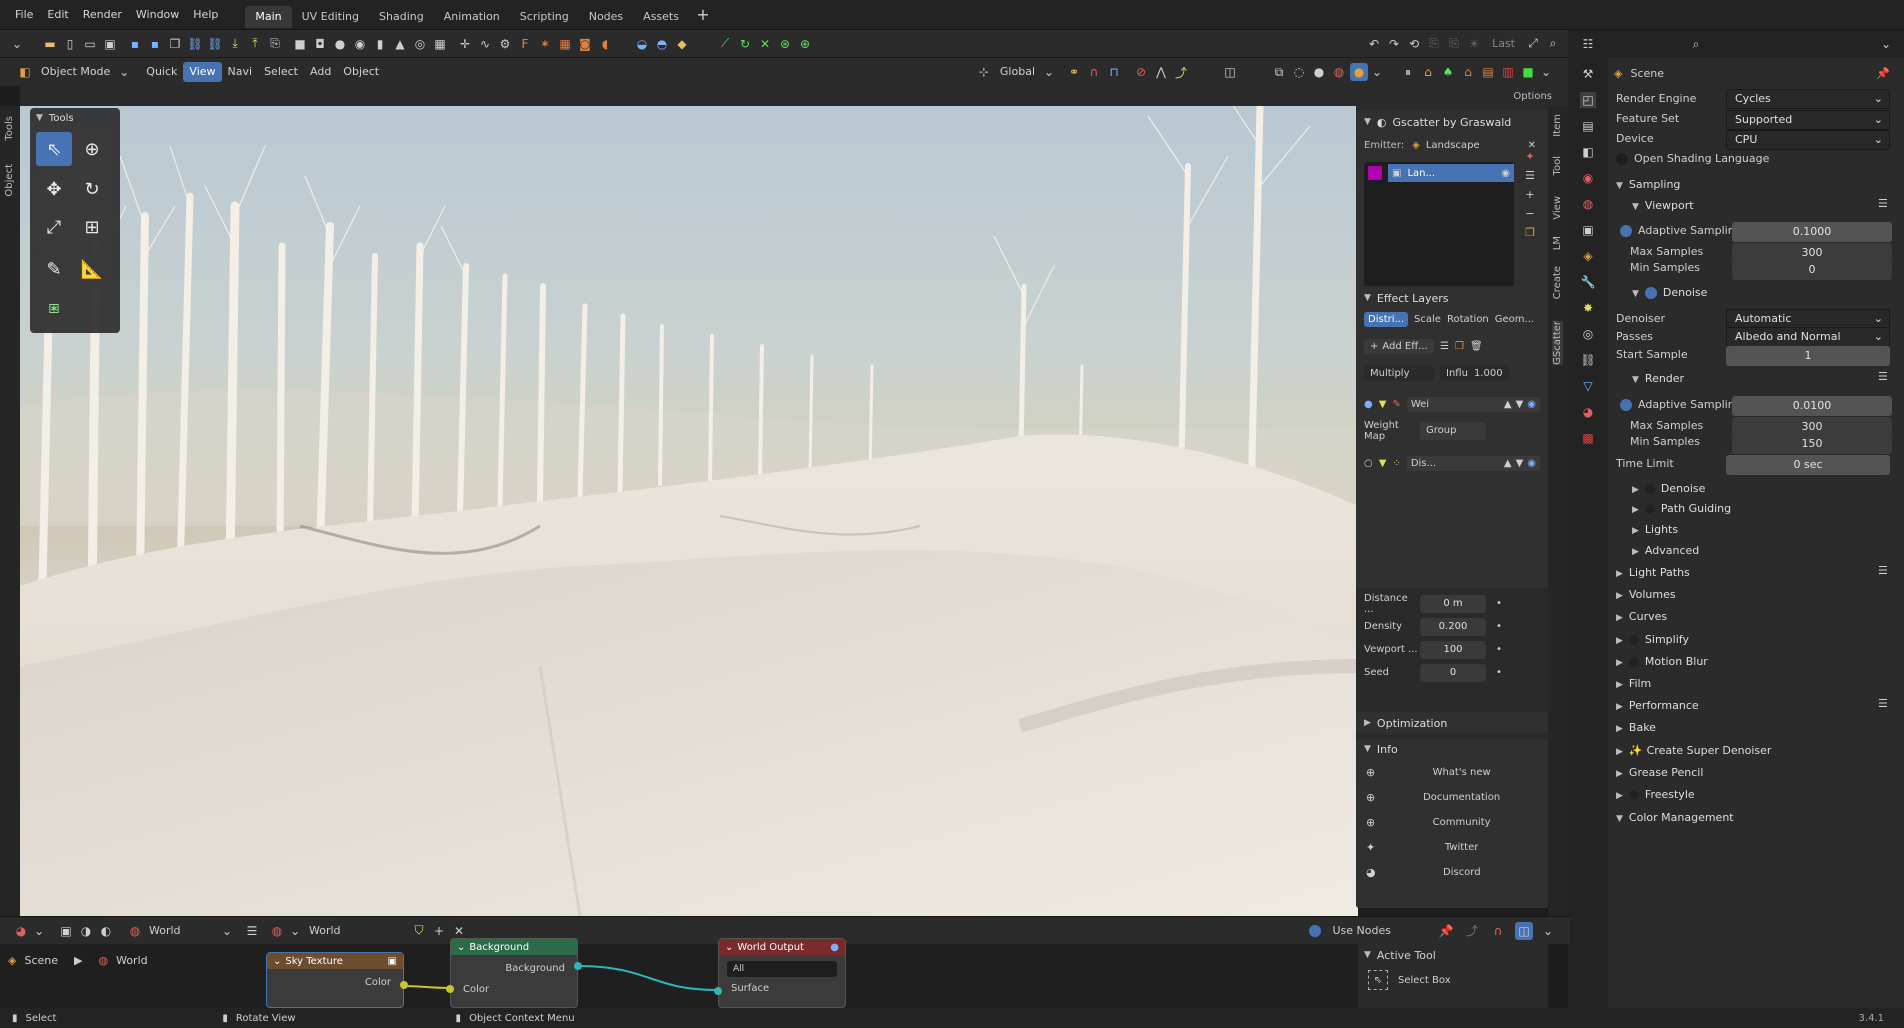  Describe the element at coordinates (1588, 44) in the screenshot. I see `outliner-icon: ☷` at that location.